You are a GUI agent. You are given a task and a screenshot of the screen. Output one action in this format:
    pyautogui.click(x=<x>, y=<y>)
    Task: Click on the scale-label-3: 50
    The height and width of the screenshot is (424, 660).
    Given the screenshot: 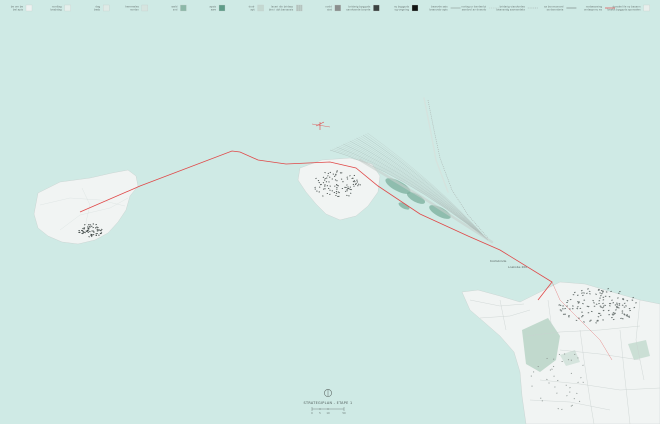 What is the action you would take?
    pyautogui.click(x=344, y=413)
    